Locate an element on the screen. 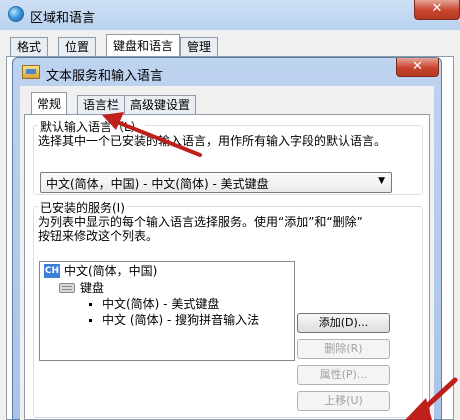 The image size is (460, 420). default-language-dropdown: 中文(简体，中国) - 中文(简体) - 美式键盘 ▼ is located at coordinates (216, 182).